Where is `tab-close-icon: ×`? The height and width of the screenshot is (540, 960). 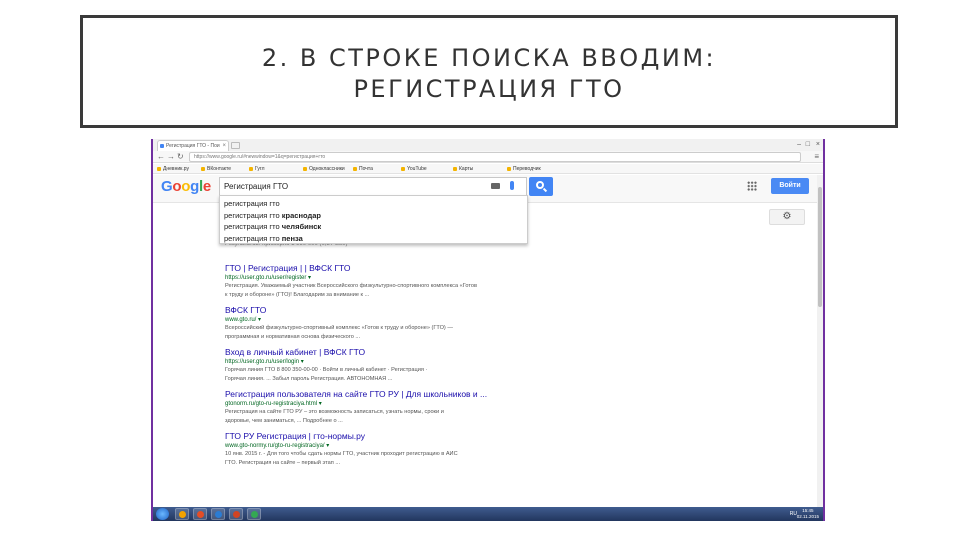 tab-close-icon: × is located at coordinates (224, 146).